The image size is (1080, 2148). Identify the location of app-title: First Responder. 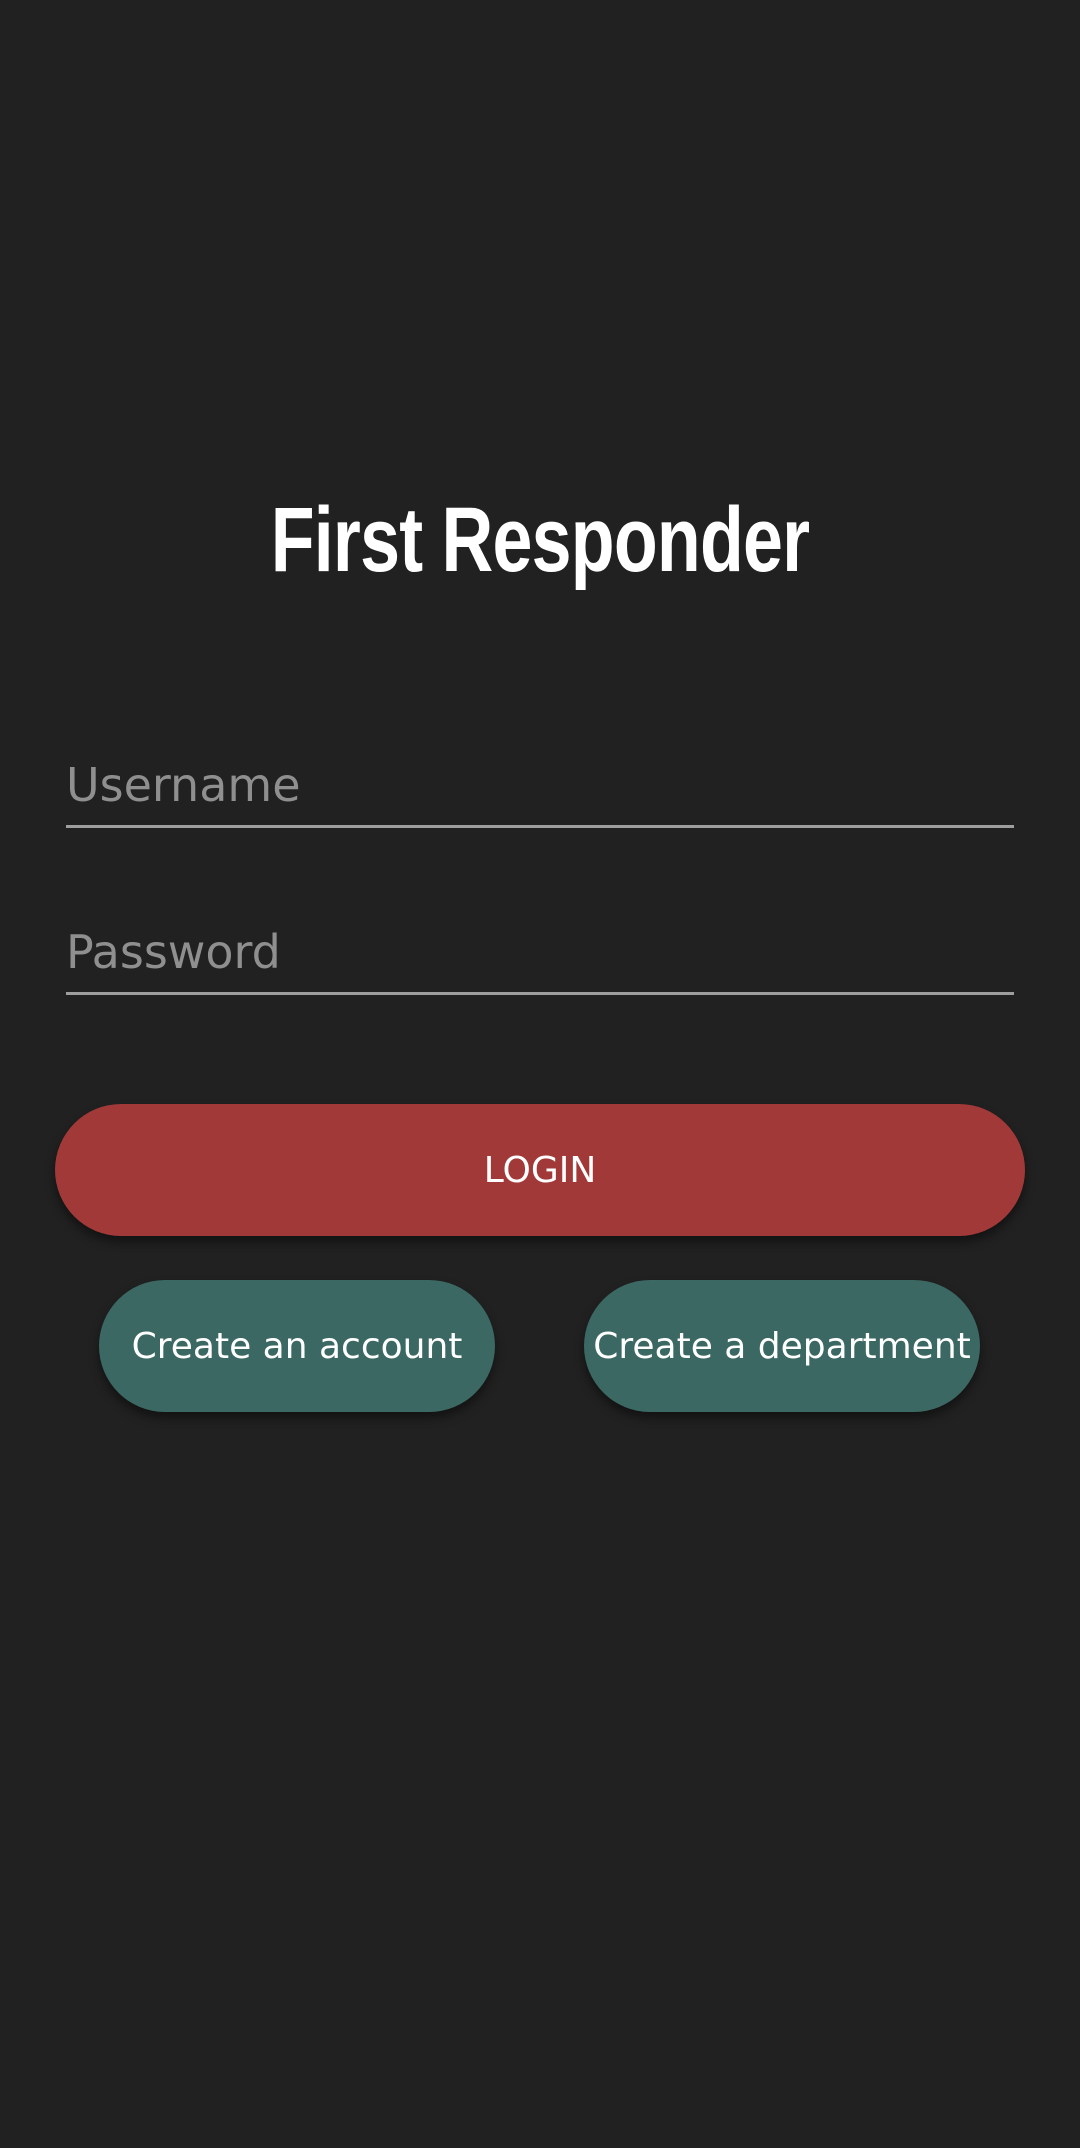
(540, 540).